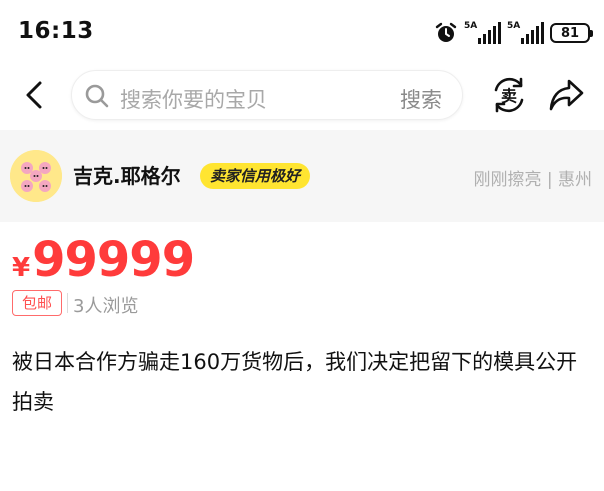 This screenshot has width=604, height=491. I want to click on signal-1-icon: 5A, so click(482, 33).